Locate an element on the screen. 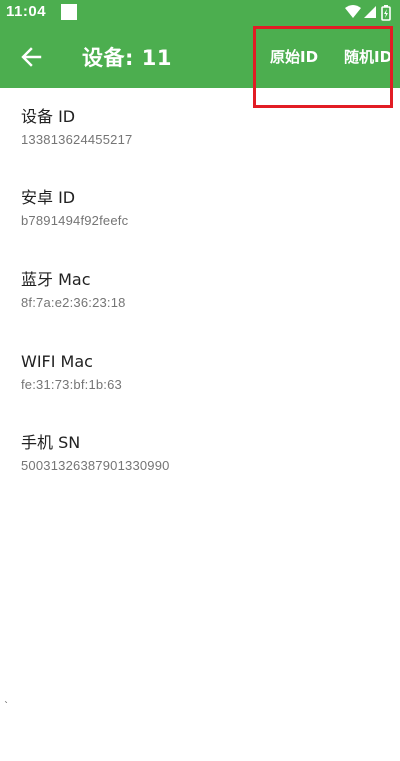 This screenshot has width=400, height=761. random-id-button: 随机ID is located at coordinates (368, 56).